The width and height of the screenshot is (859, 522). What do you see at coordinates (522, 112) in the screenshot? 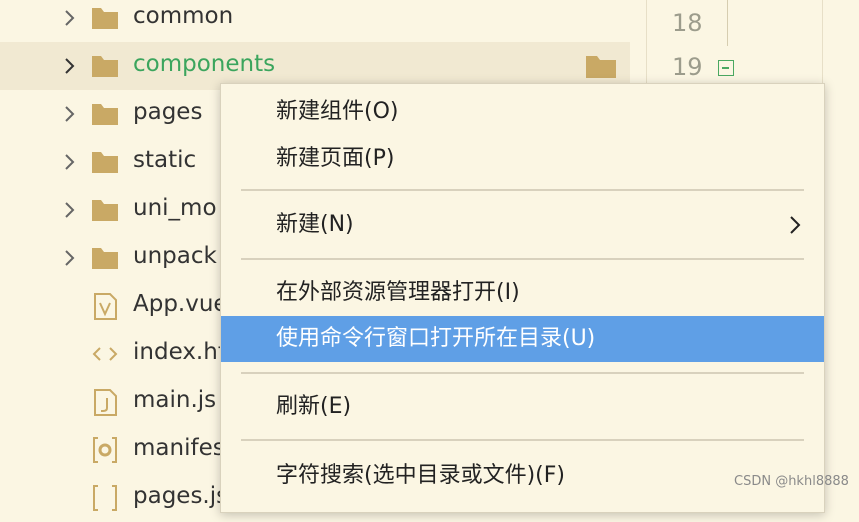
I see `menu-item-new-component: 新建组件(O)` at bounding box center [522, 112].